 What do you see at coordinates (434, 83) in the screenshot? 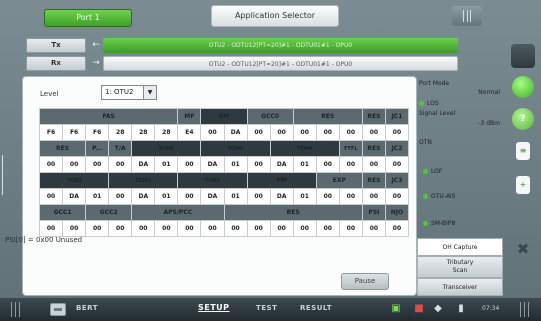
I see `port-mode-label: Port Mode` at bounding box center [434, 83].